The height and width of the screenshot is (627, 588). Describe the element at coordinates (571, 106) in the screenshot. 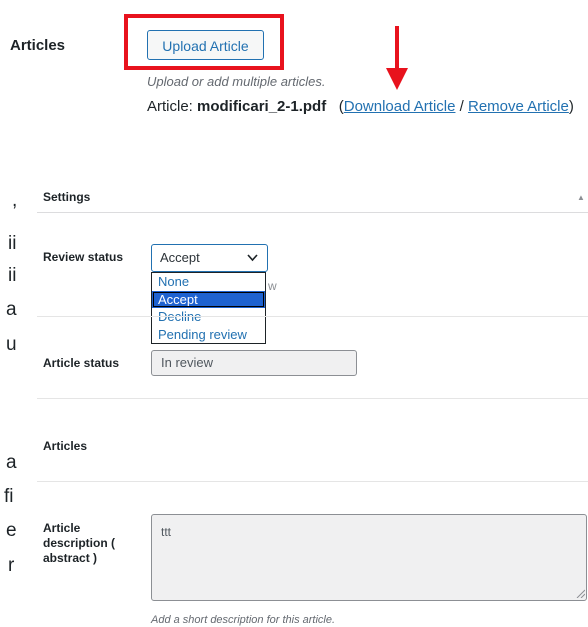

I see `close-paren: )` at that location.